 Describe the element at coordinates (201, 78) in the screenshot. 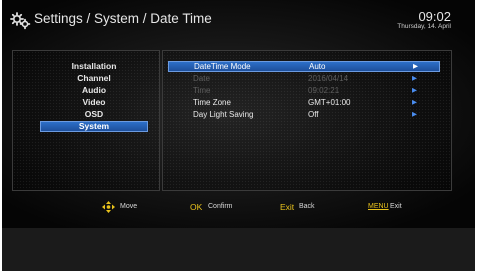

I see `setting-label: Date` at that location.